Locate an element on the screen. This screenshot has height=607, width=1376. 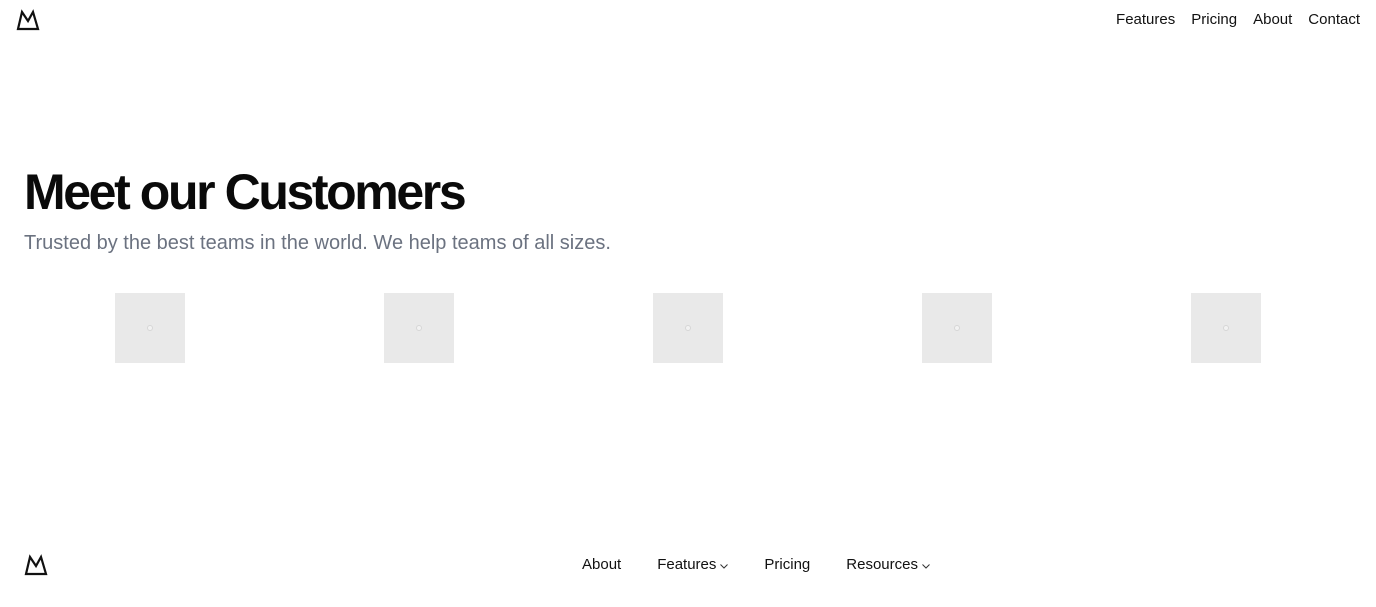
nav-link-contact: Contact is located at coordinates (1334, 20).